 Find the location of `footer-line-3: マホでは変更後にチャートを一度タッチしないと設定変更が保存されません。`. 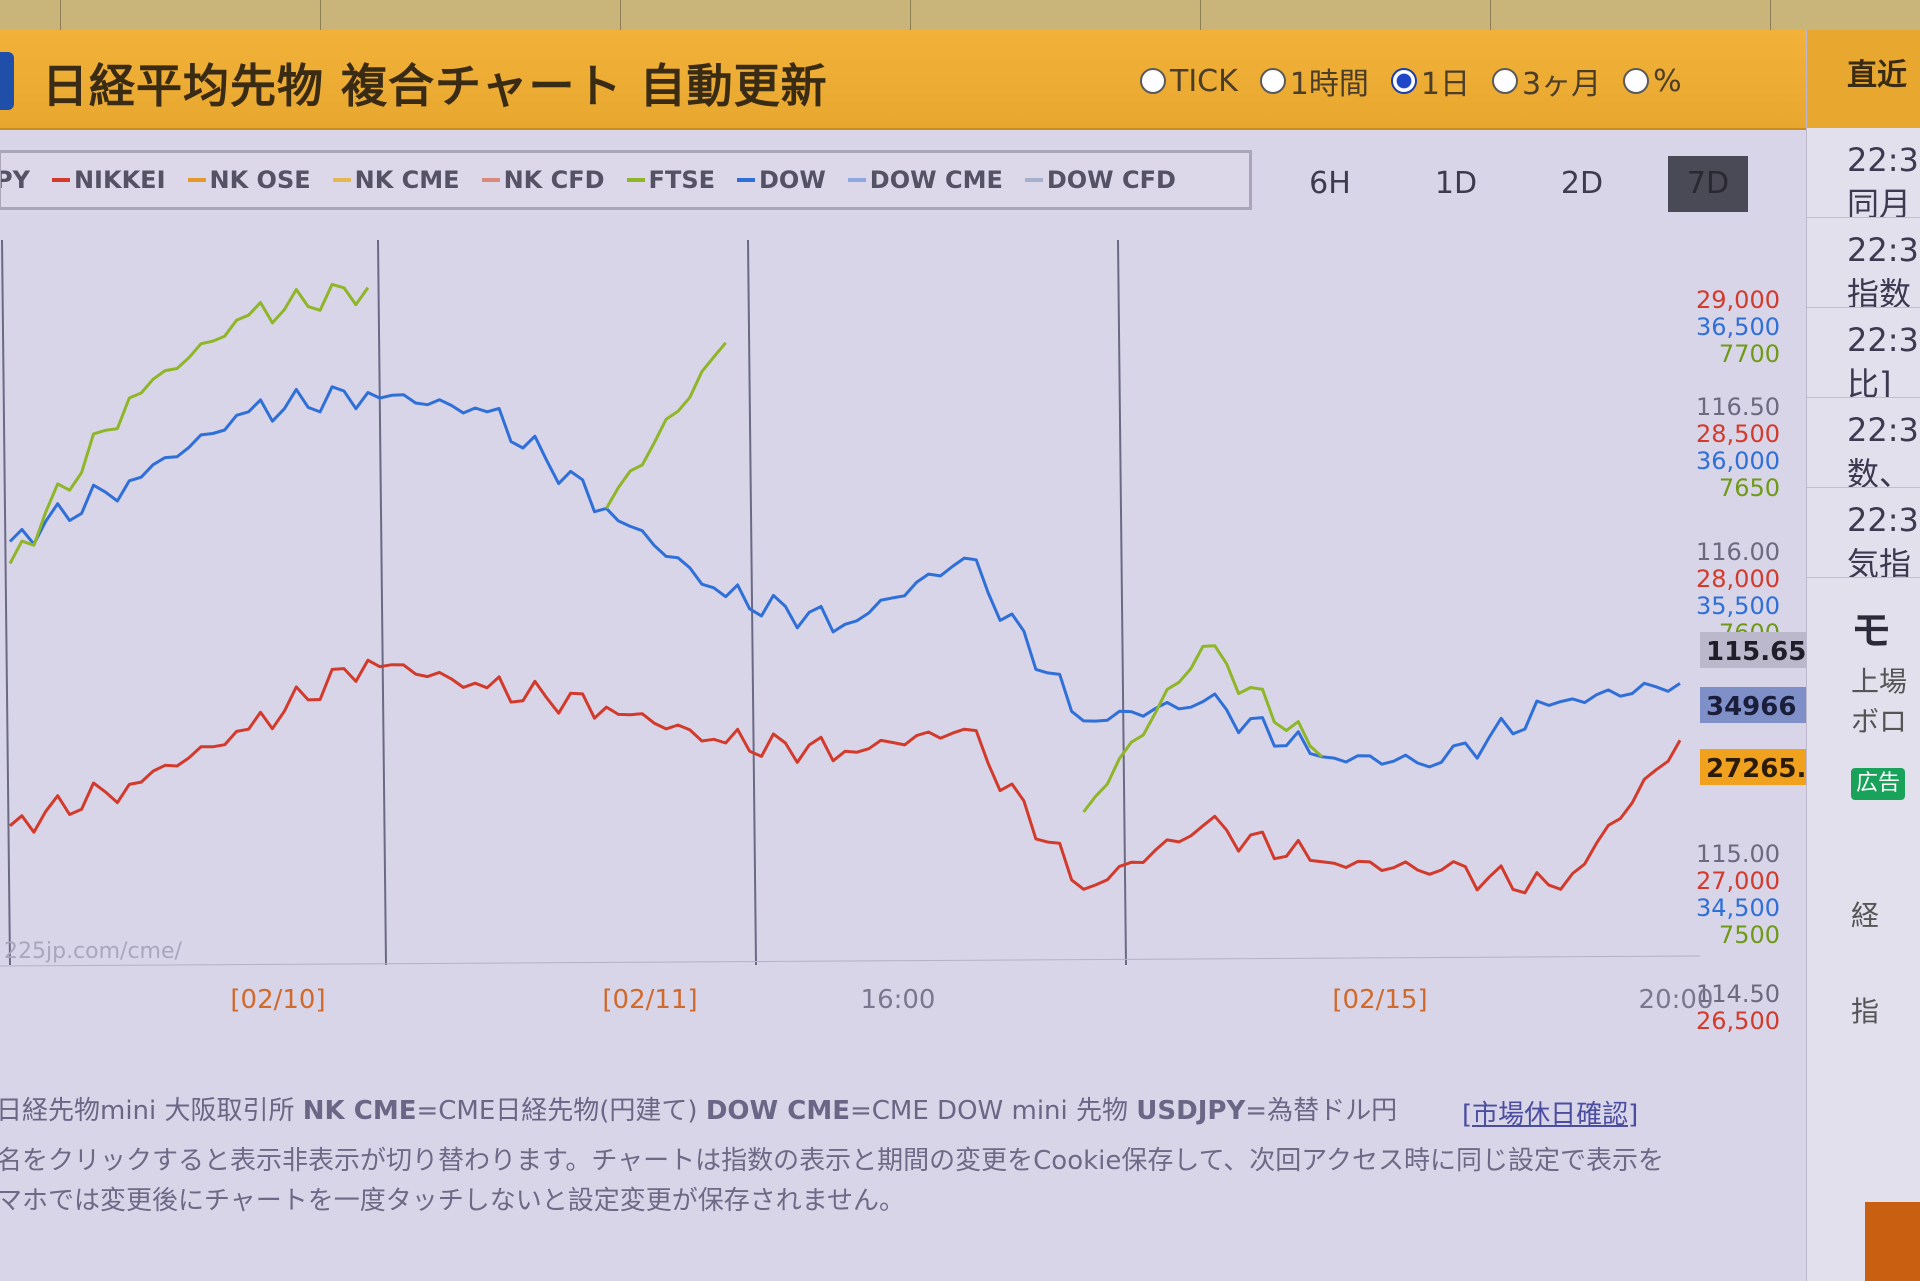

footer-line-3: マホでは変更後にチャートを一度タッチしないと設定変更が保存されません。 is located at coordinates (452, 1201).